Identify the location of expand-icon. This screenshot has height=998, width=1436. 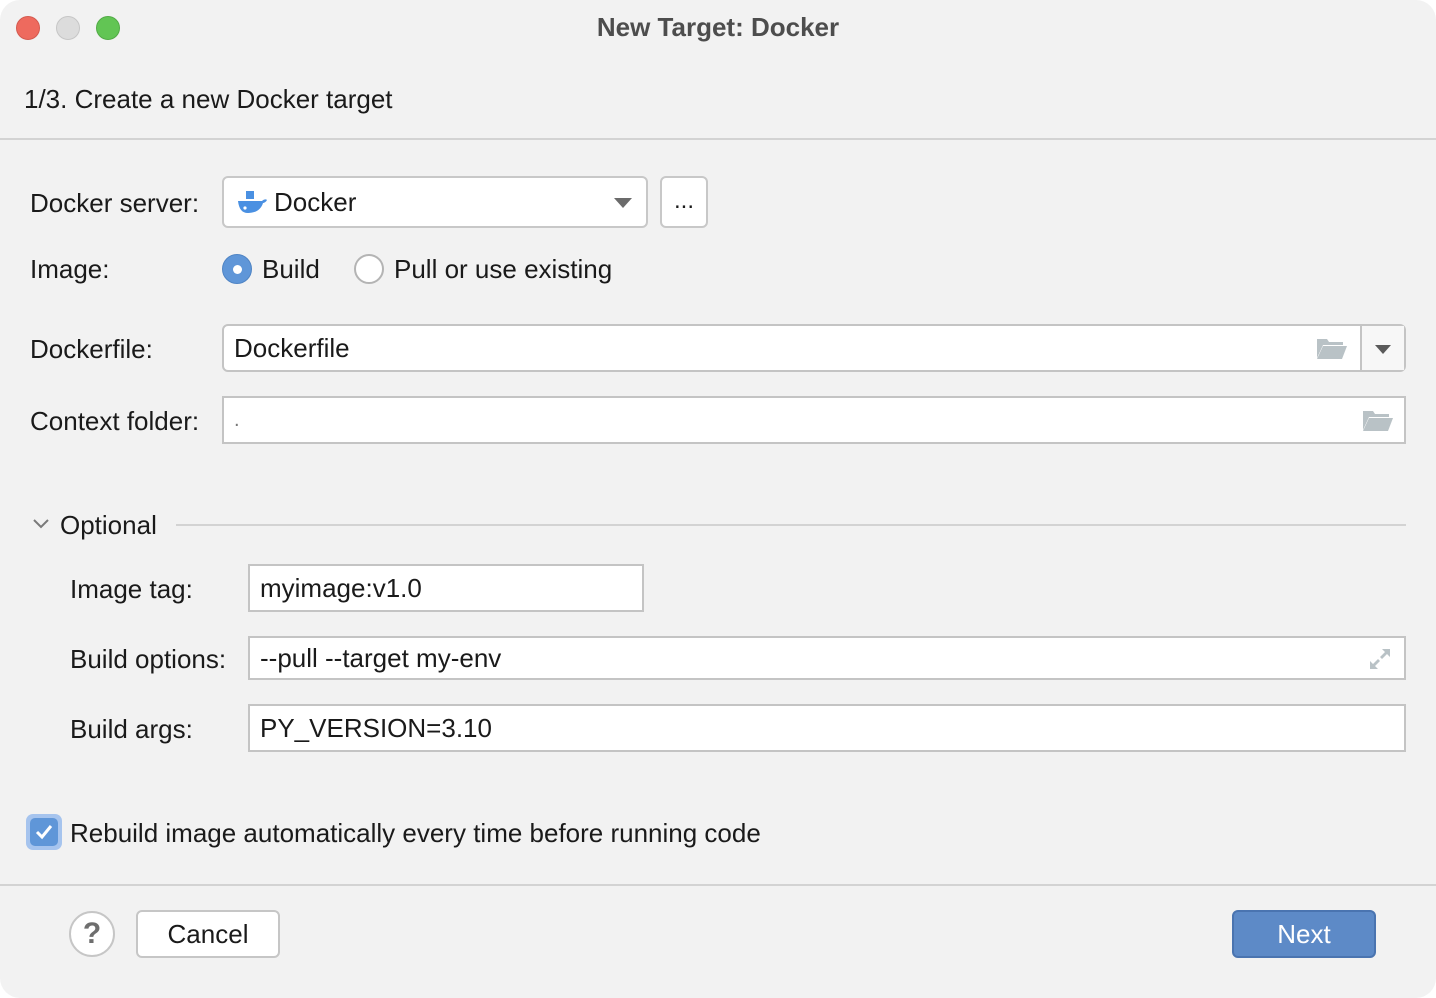
(1380, 659).